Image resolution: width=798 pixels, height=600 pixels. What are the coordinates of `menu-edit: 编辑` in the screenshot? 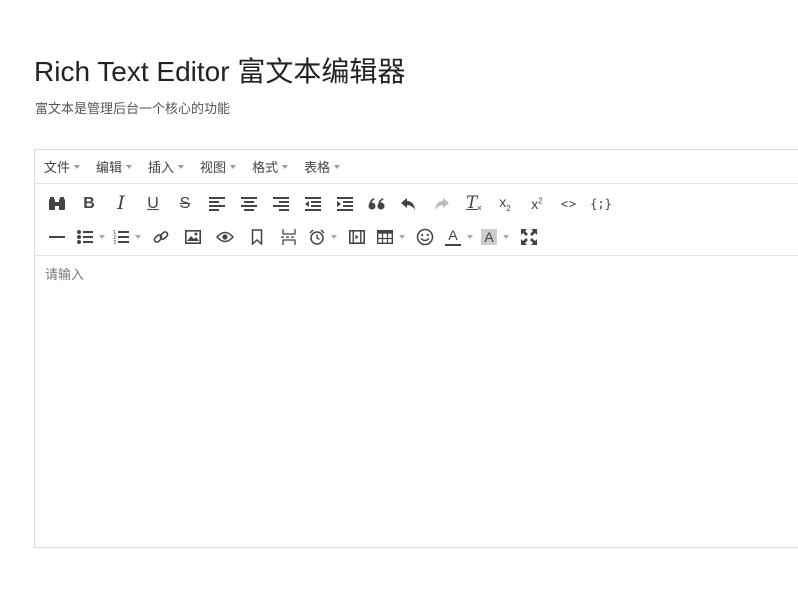 It's located at (114, 166).